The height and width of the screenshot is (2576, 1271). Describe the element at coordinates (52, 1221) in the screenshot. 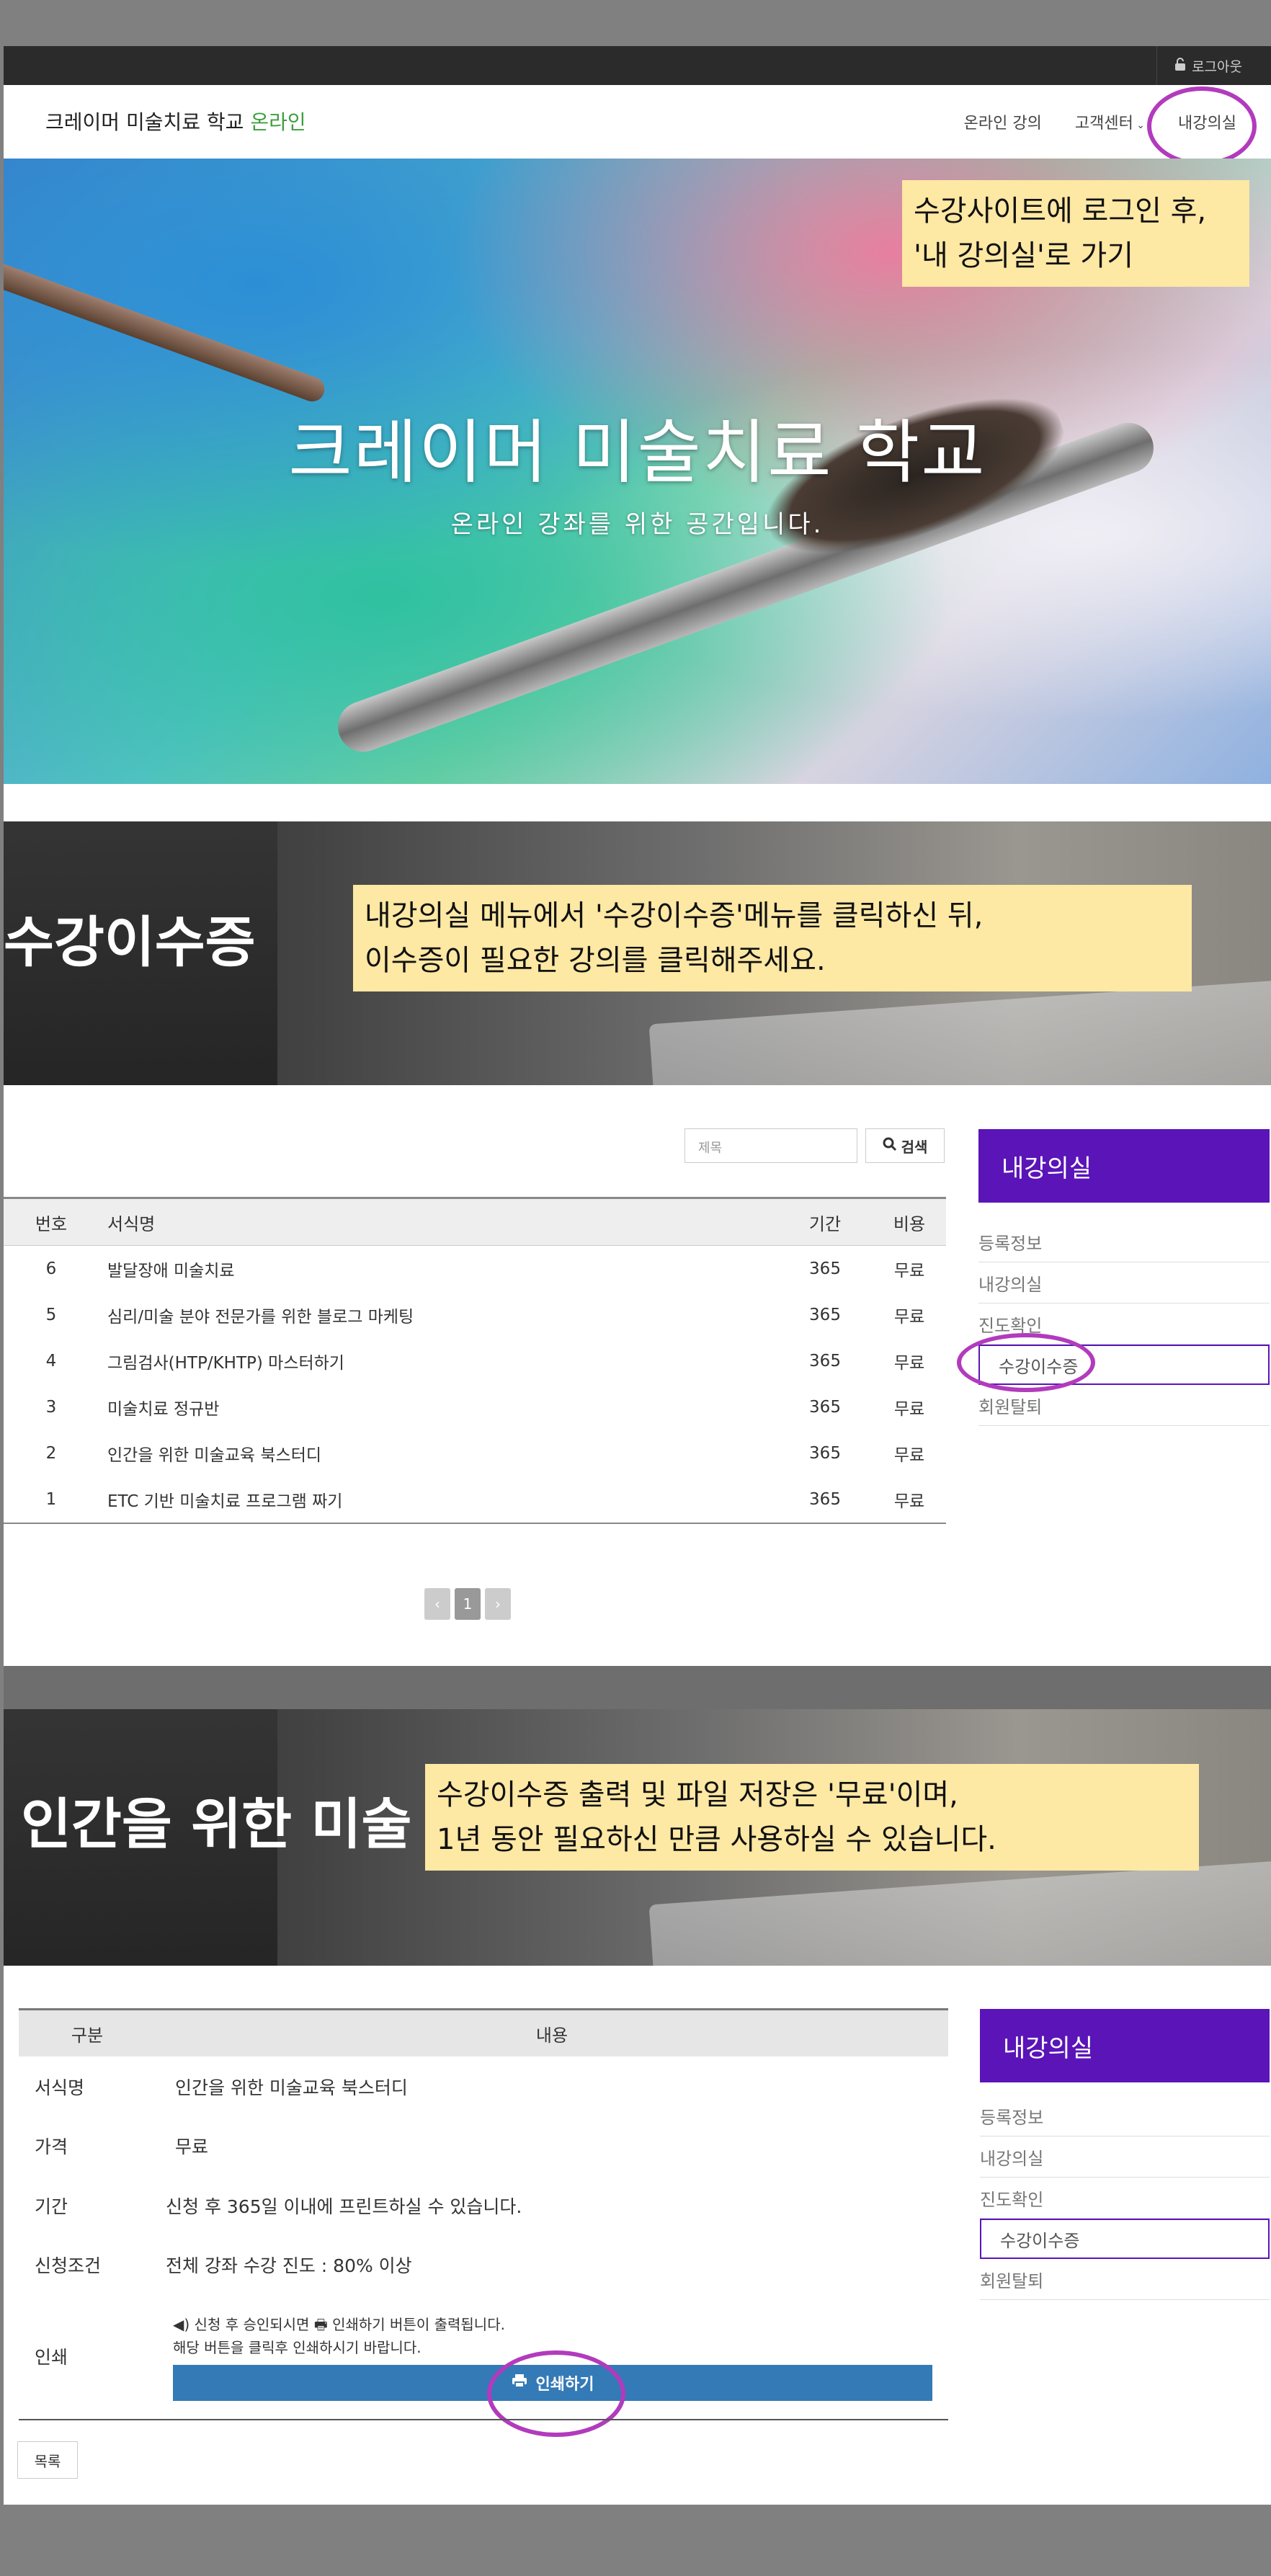

I see `col-header-no: 번호` at that location.